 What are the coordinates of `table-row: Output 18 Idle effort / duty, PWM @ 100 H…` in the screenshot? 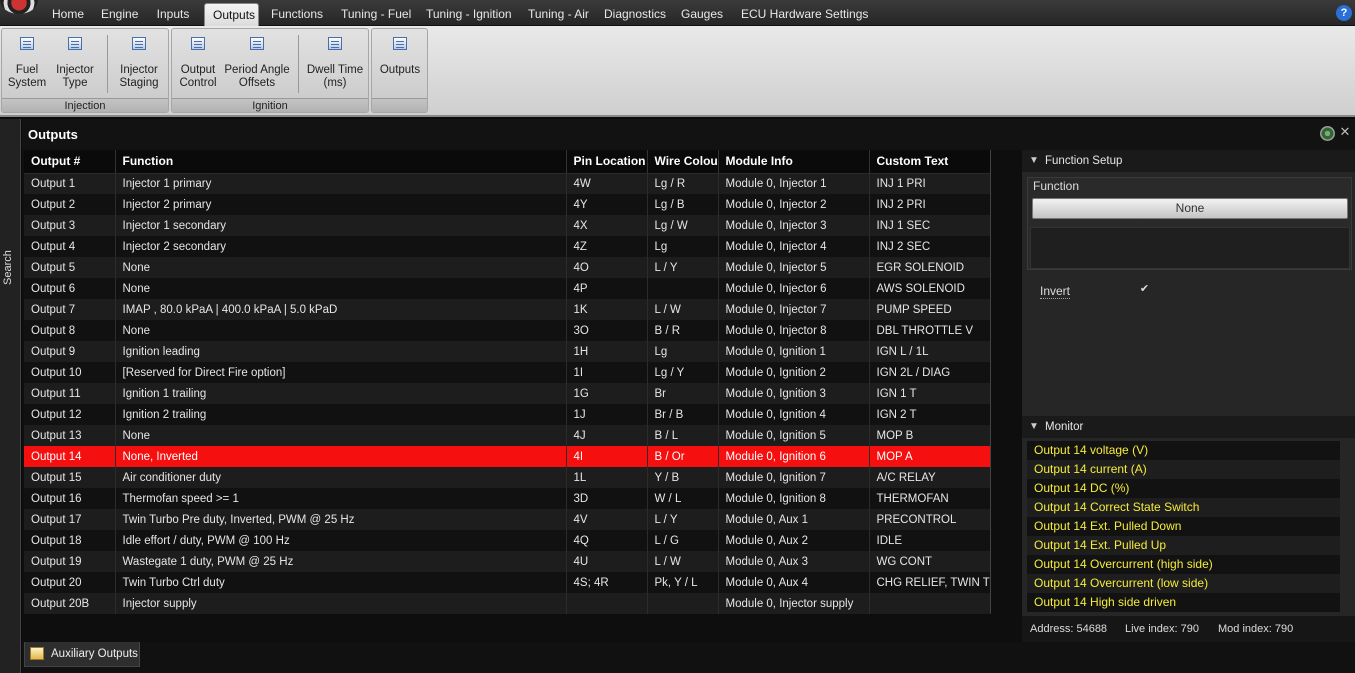 It's located at (507, 540).